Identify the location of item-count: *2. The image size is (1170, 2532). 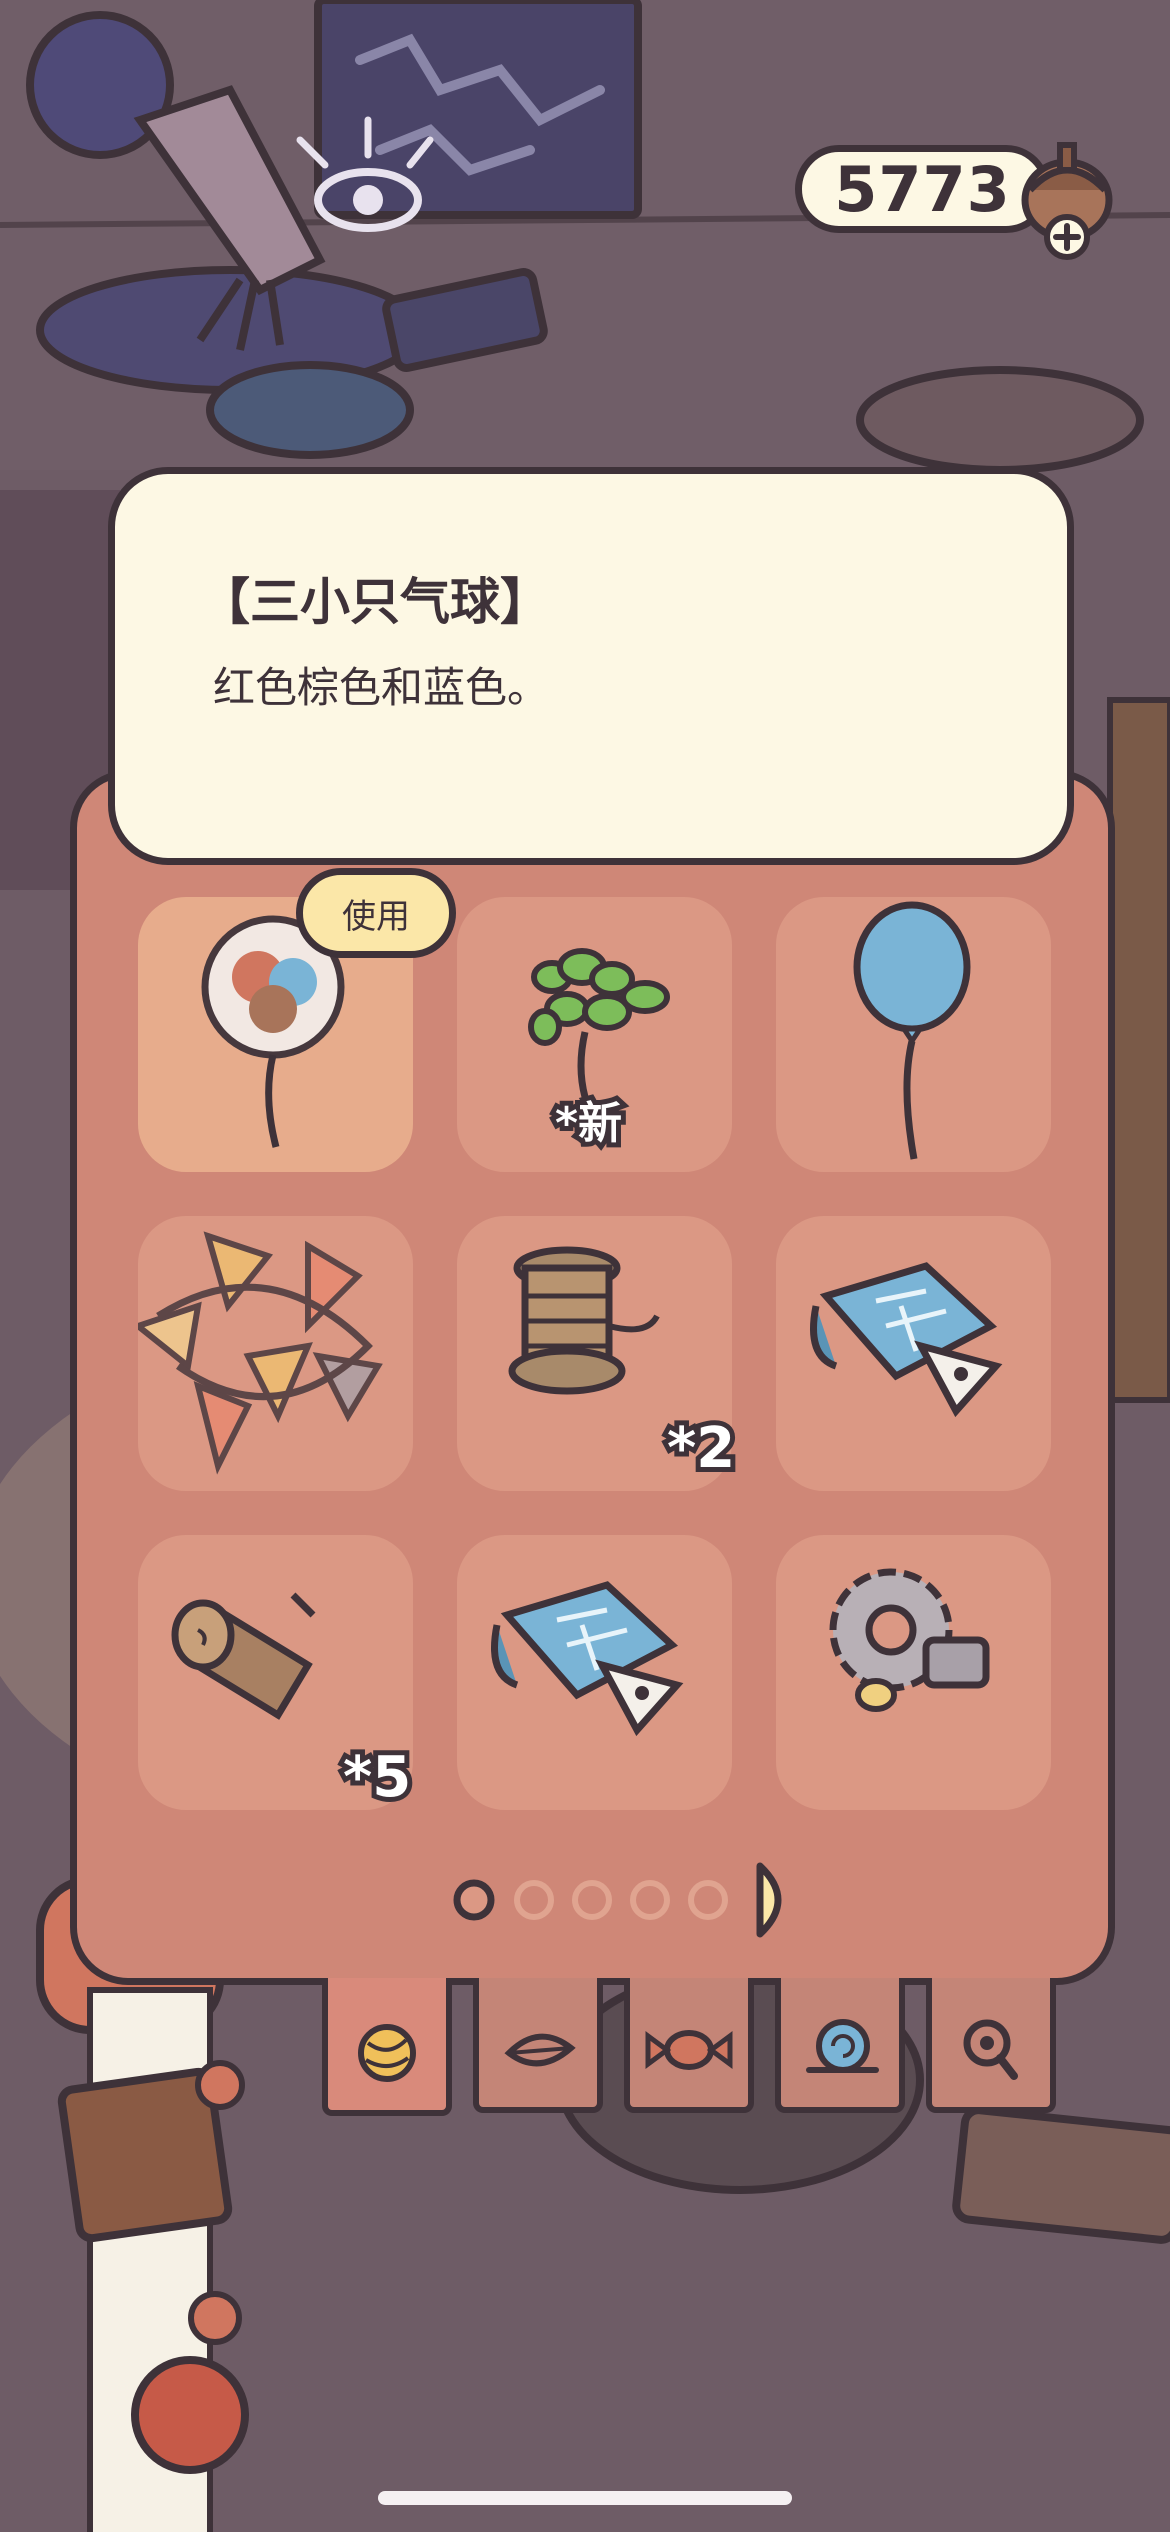
(701, 1448).